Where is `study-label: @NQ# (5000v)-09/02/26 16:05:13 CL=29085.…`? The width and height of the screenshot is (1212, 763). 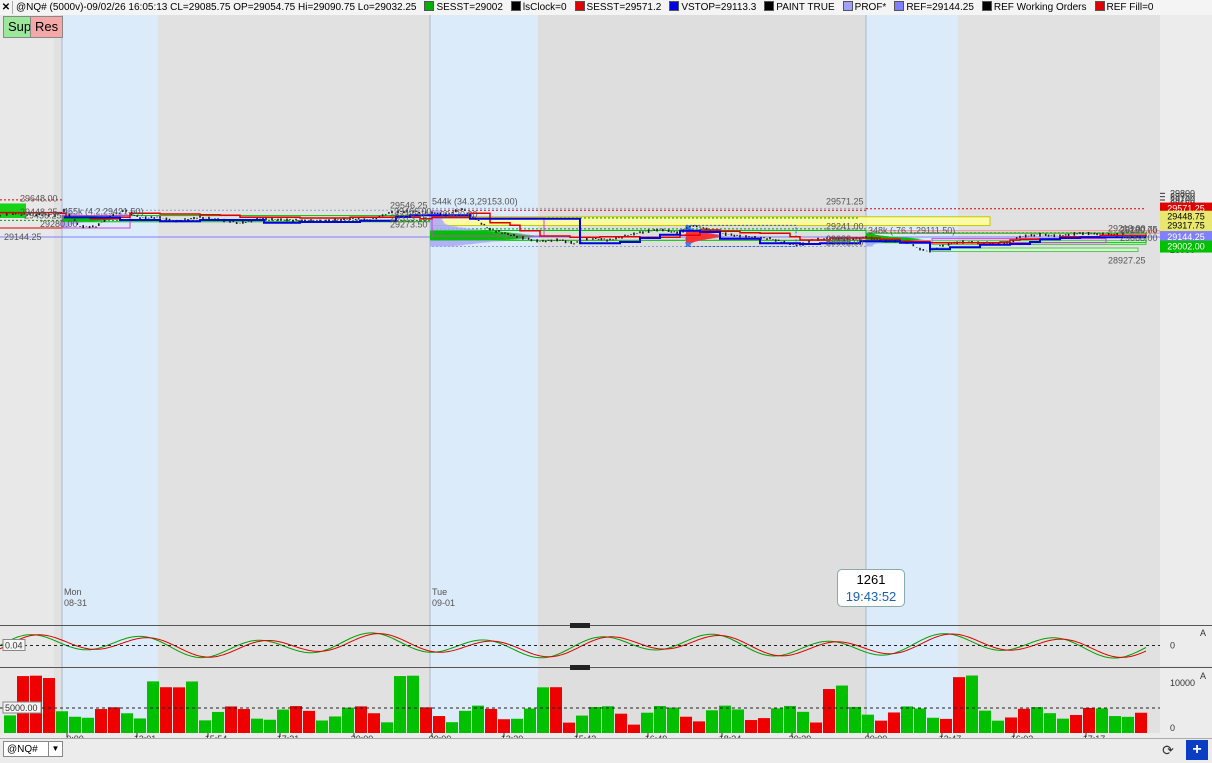
study-label: @NQ# (5000v)-09/02/26 16:05:13 CL=29085.… is located at coordinates (216, 7).